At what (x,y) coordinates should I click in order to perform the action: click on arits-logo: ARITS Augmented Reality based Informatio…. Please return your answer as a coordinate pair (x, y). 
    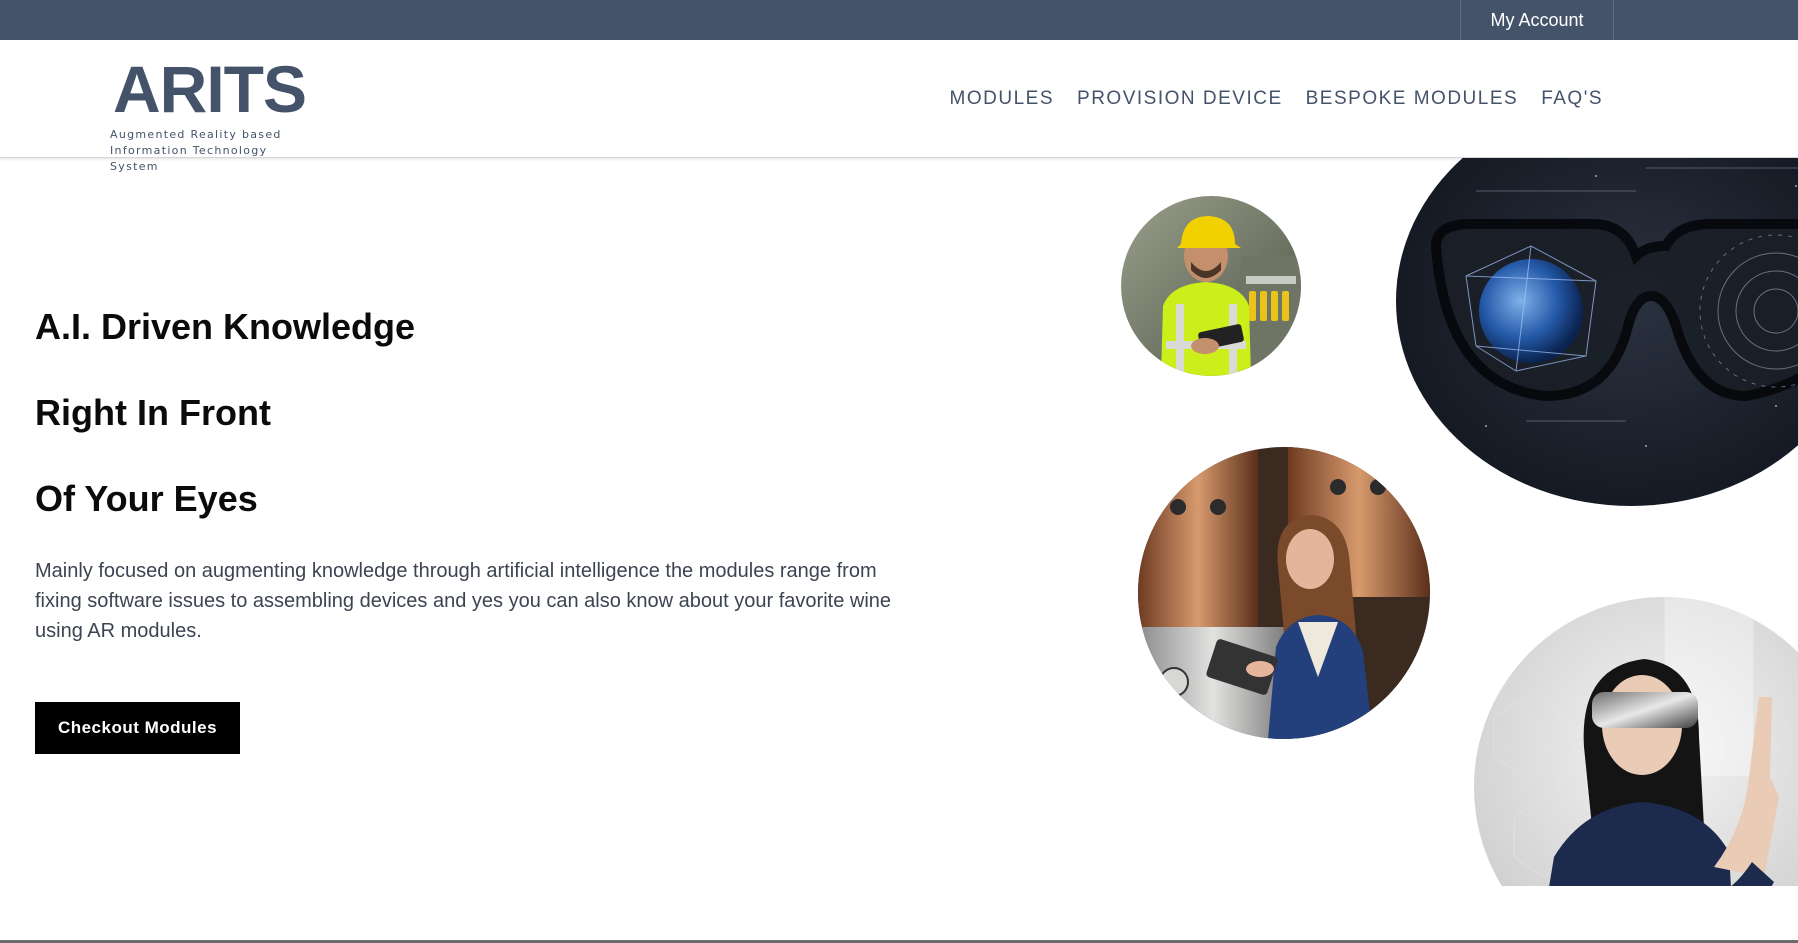
    Looking at the image, I should click on (215, 112).